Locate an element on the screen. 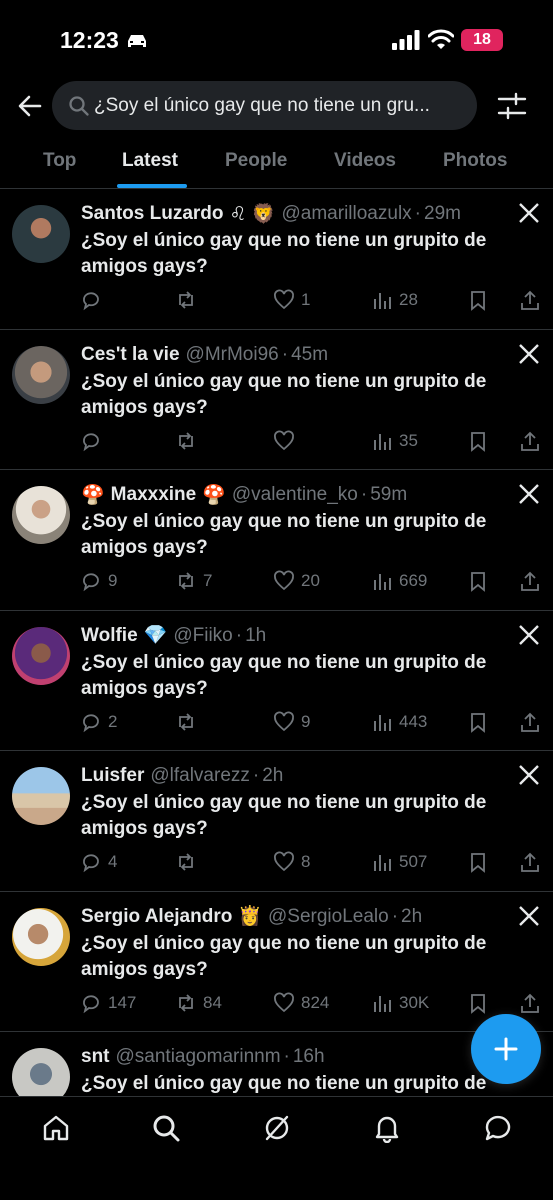  reply-icon is located at coordinates (91, 582).